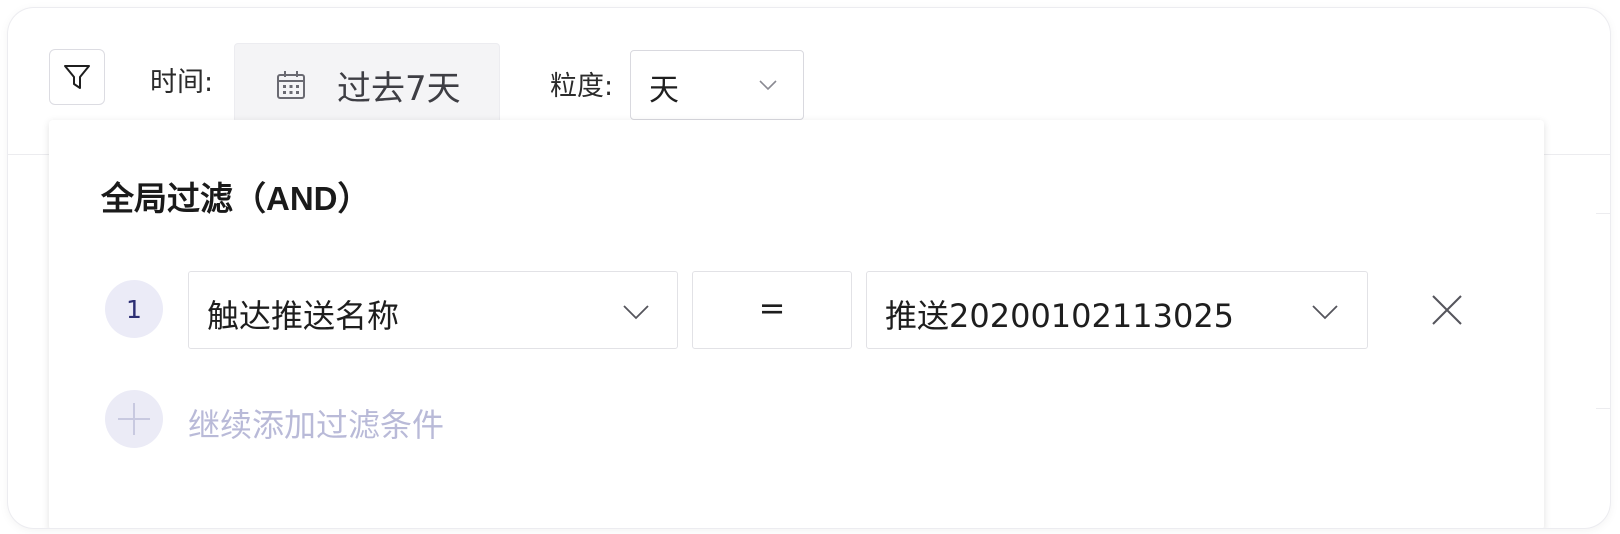 This screenshot has height=534, width=1620. What do you see at coordinates (291, 85) in the screenshot?
I see `calendar-icon` at bounding box center [291, 85].